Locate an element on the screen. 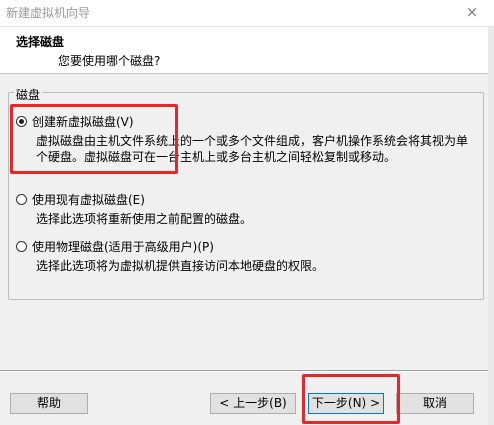 This screenshot has width=494, height=425. radio-use-existing-disk is located at coordinates (21, 199).